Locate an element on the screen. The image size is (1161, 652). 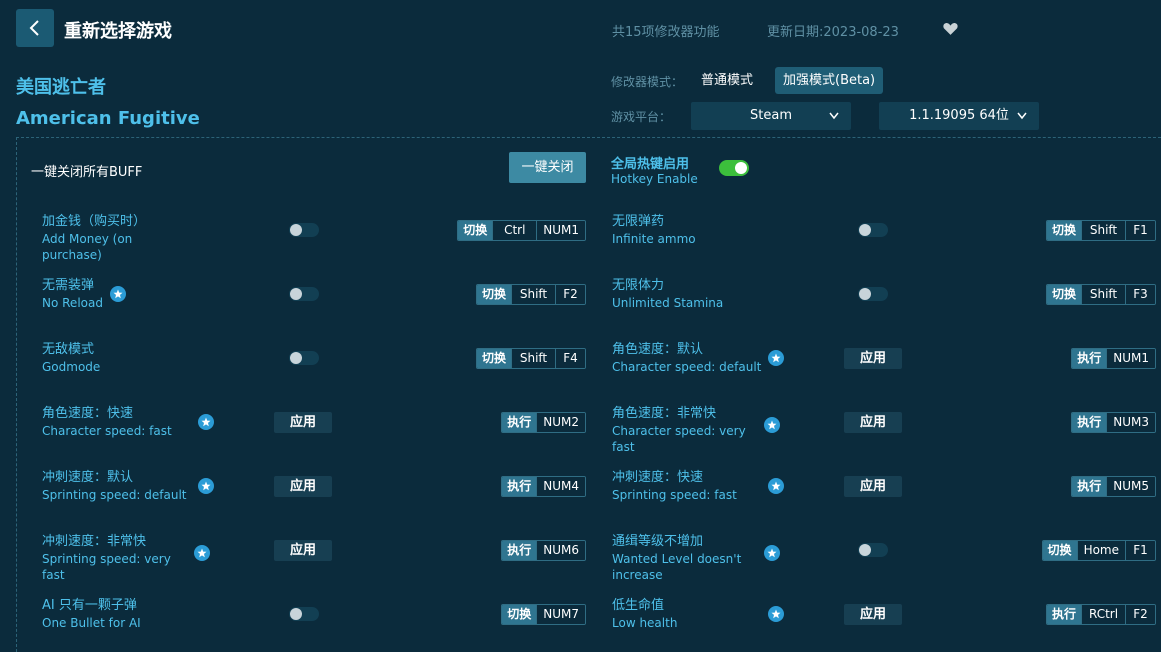
hotkey-group: 执行 NUM1 is located at coordinates (1113, 358).